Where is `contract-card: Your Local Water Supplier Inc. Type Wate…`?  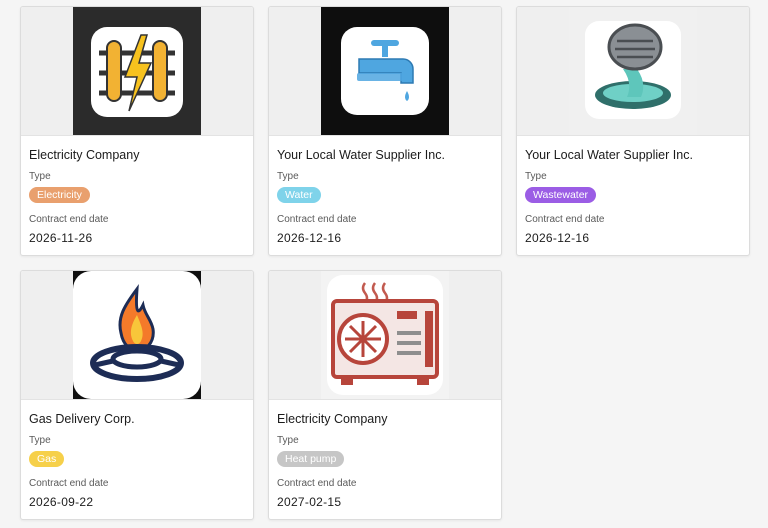
contract-card: Your Local Water Supplier Inc. Type Wate… is located at coordinates (385, 131).